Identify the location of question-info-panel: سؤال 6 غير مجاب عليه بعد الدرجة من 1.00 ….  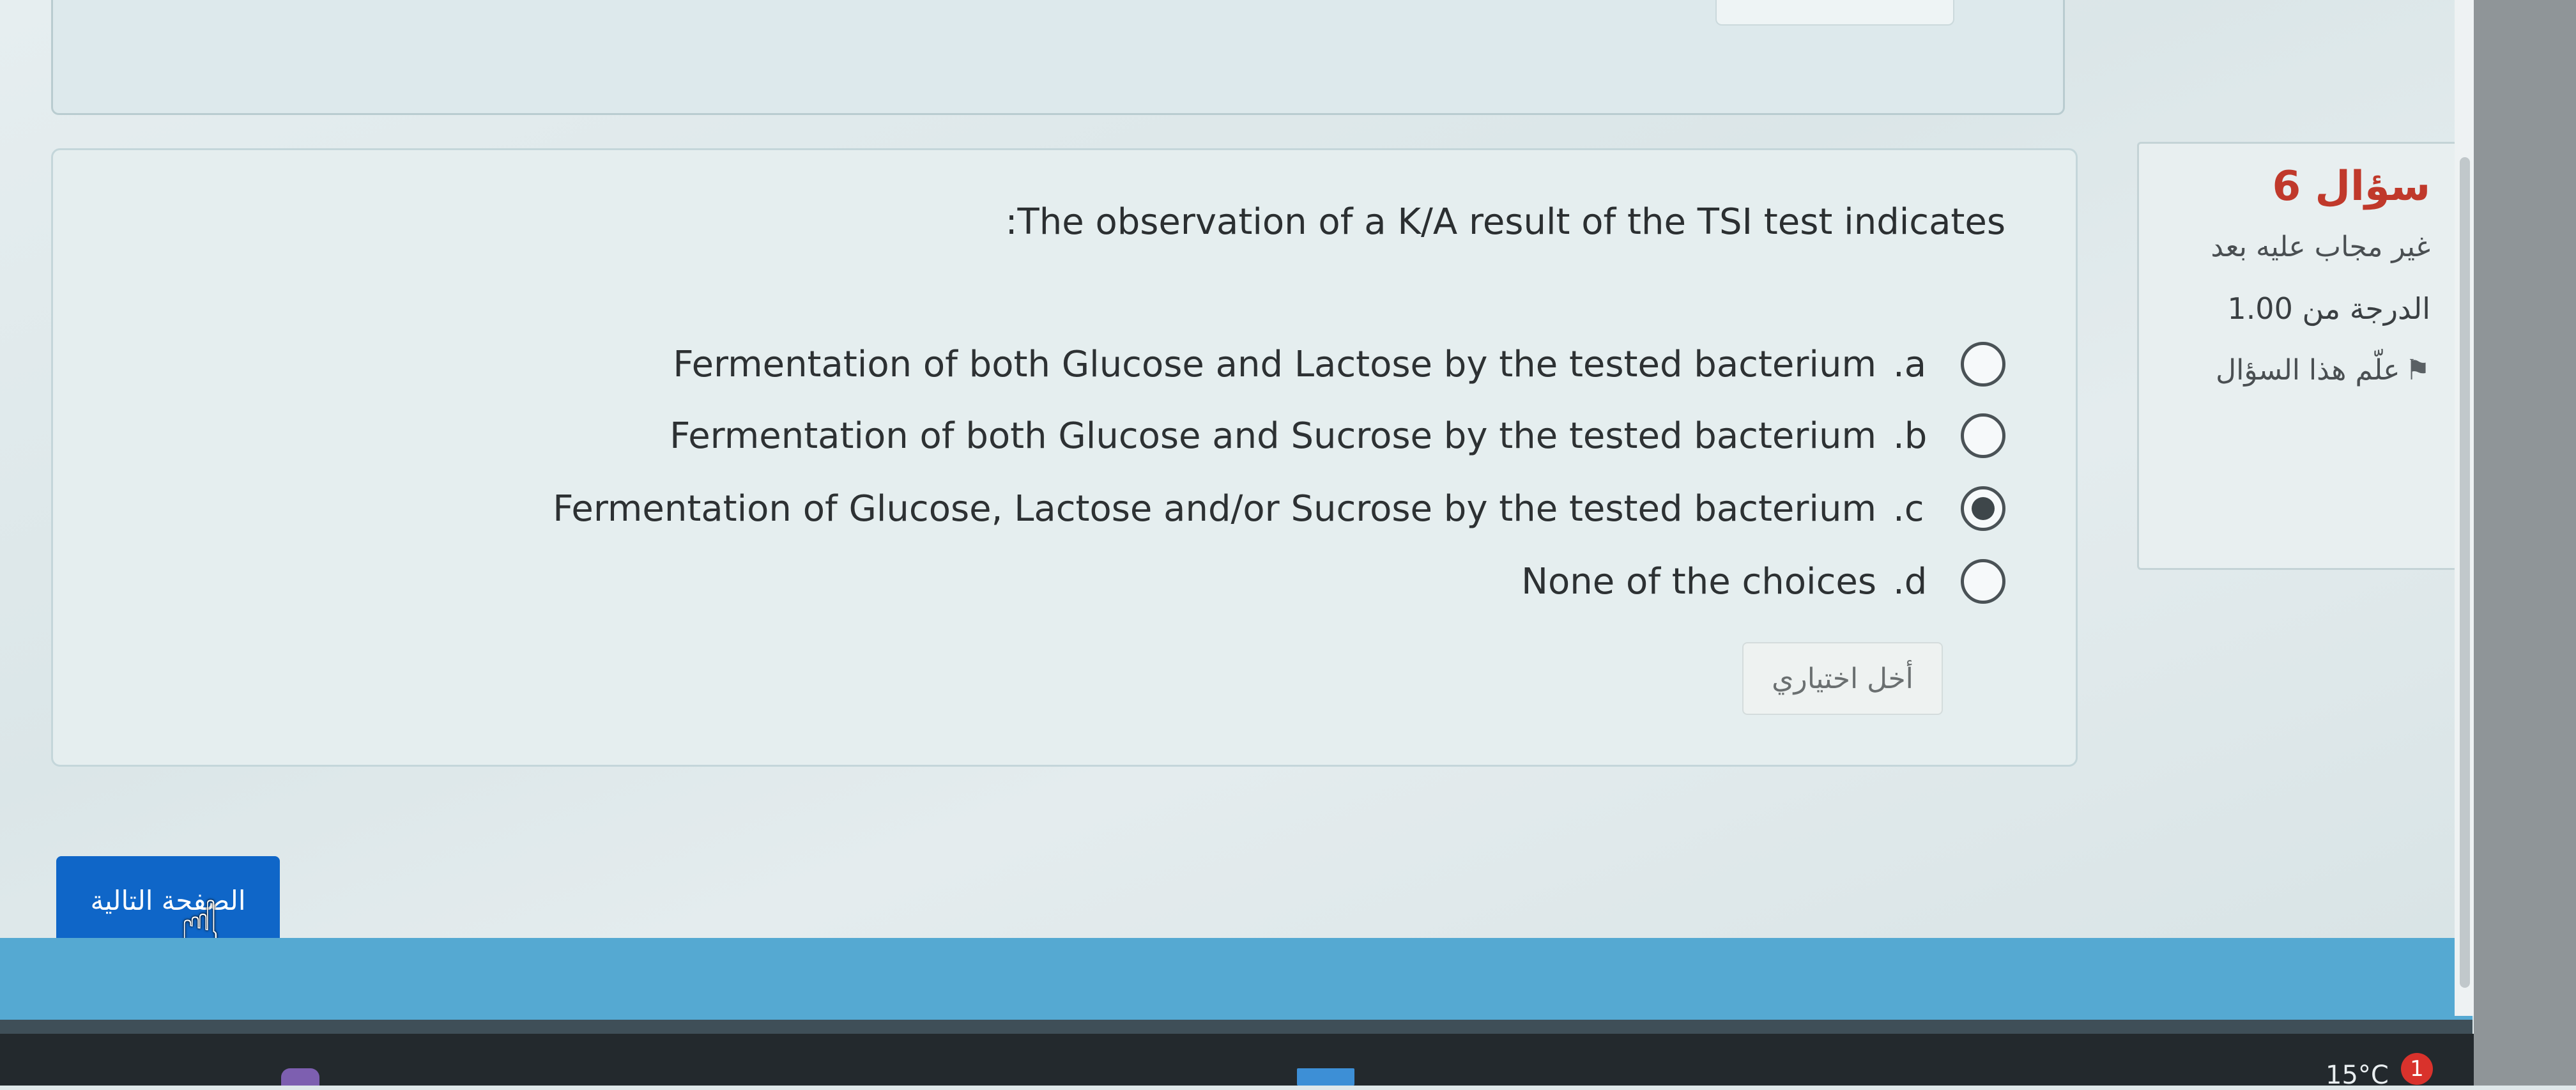
(2297, 356).